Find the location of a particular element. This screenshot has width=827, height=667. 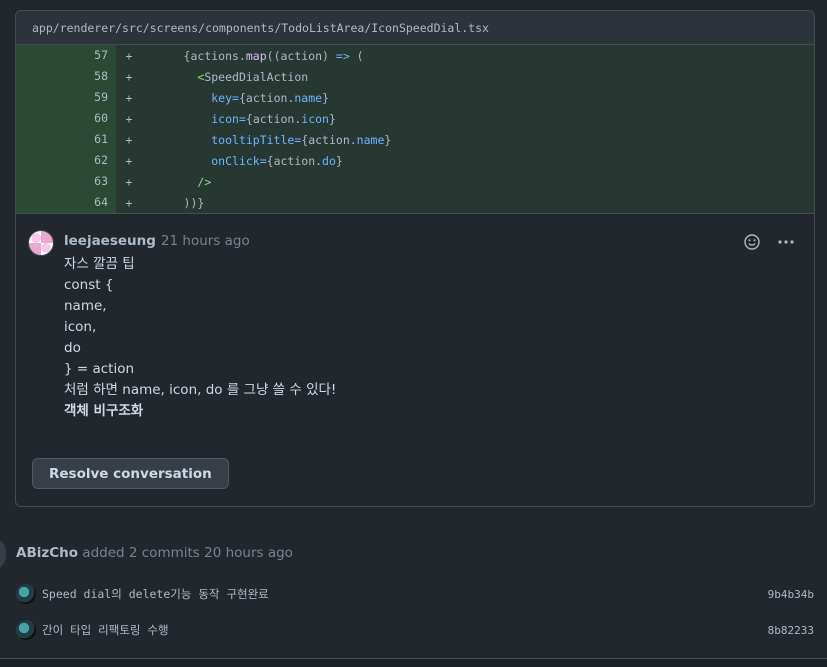

timeline-avatar-edge is located at coordinates (3, 554).